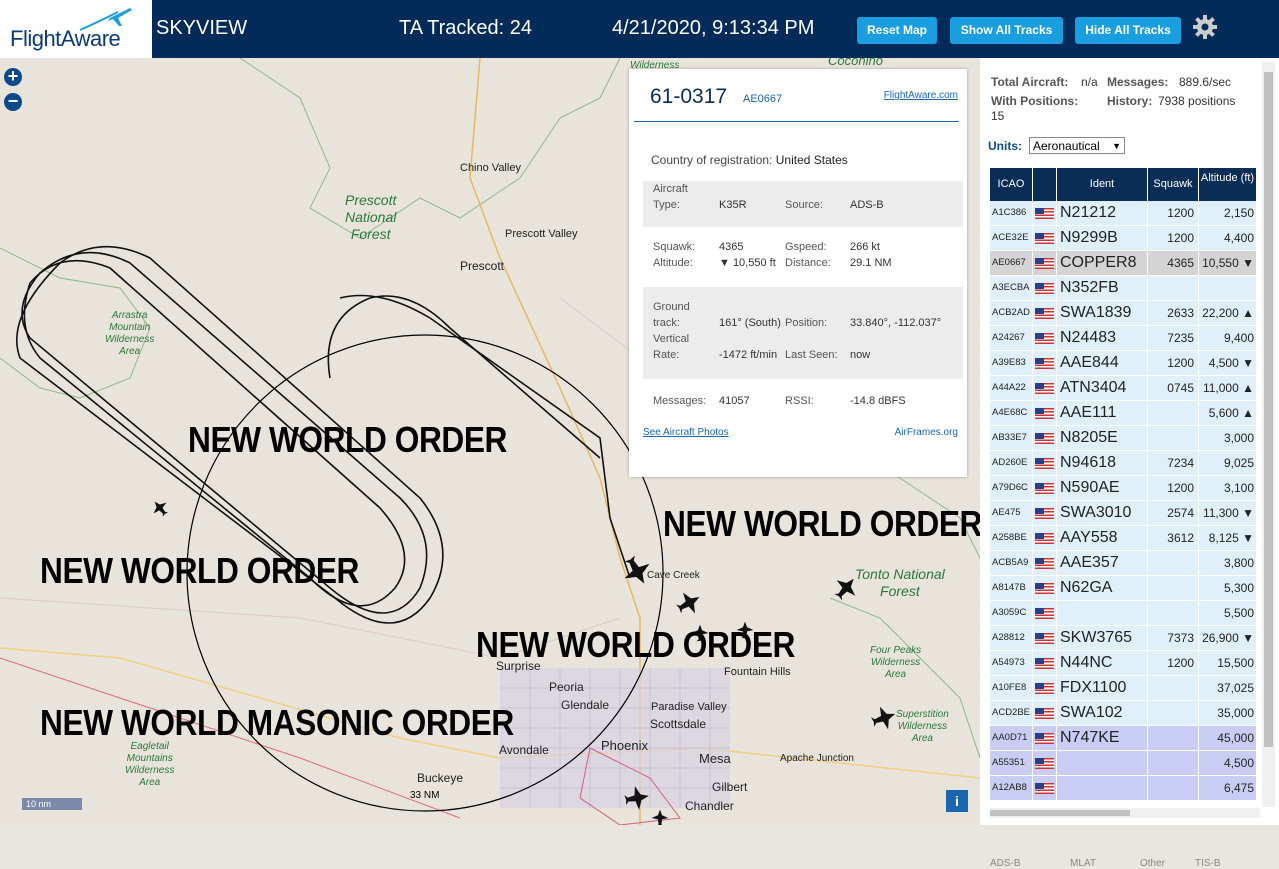 The height and width of the screenshot is (869, 1279). I want to click on col-icao: ICAO, so click(1011, 184).